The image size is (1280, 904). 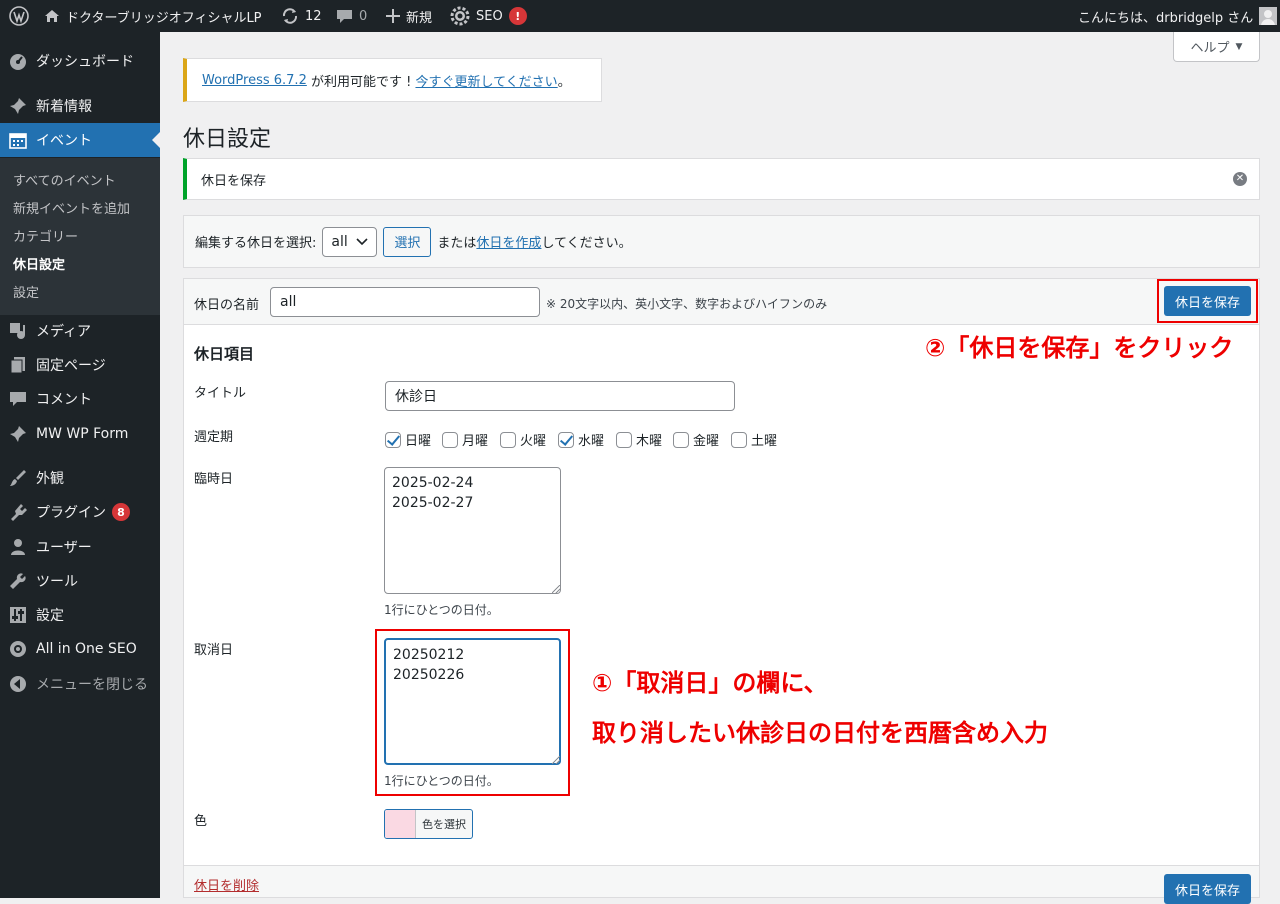 I want to click on my-account-link: こんにちは、drbridgelp さん, so click(x=1178, y=16).